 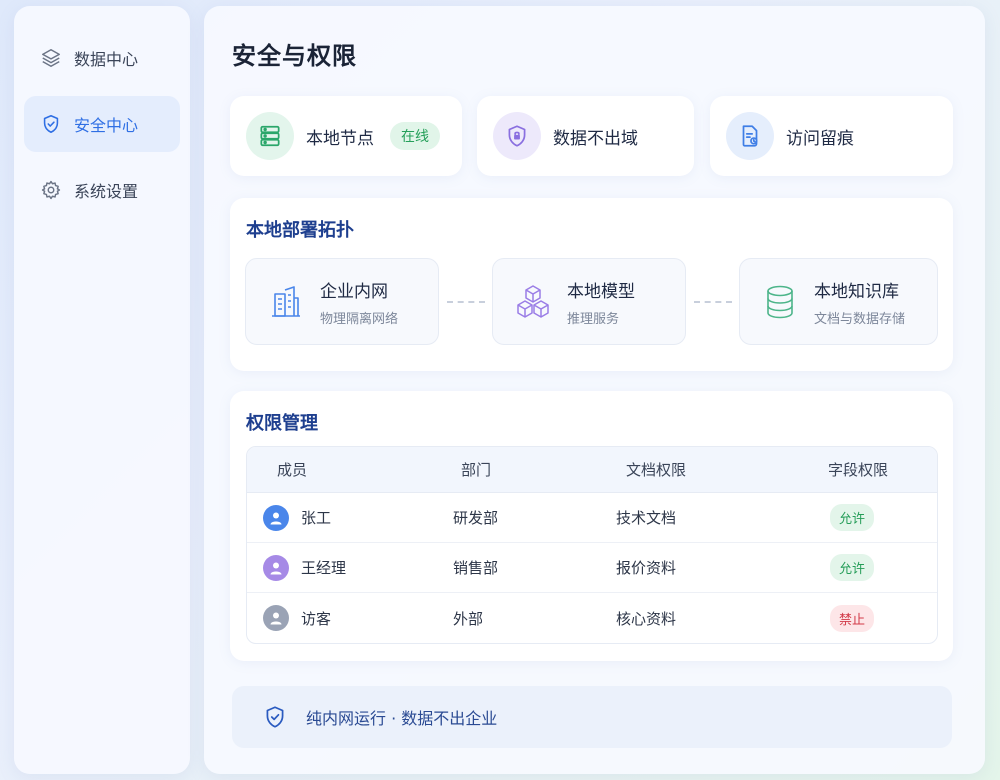 What do you see at coordinates (706, 470) in the screenshot?
I see `column-header-doc-permission: 文档权限` at bounding box center [706, 470].